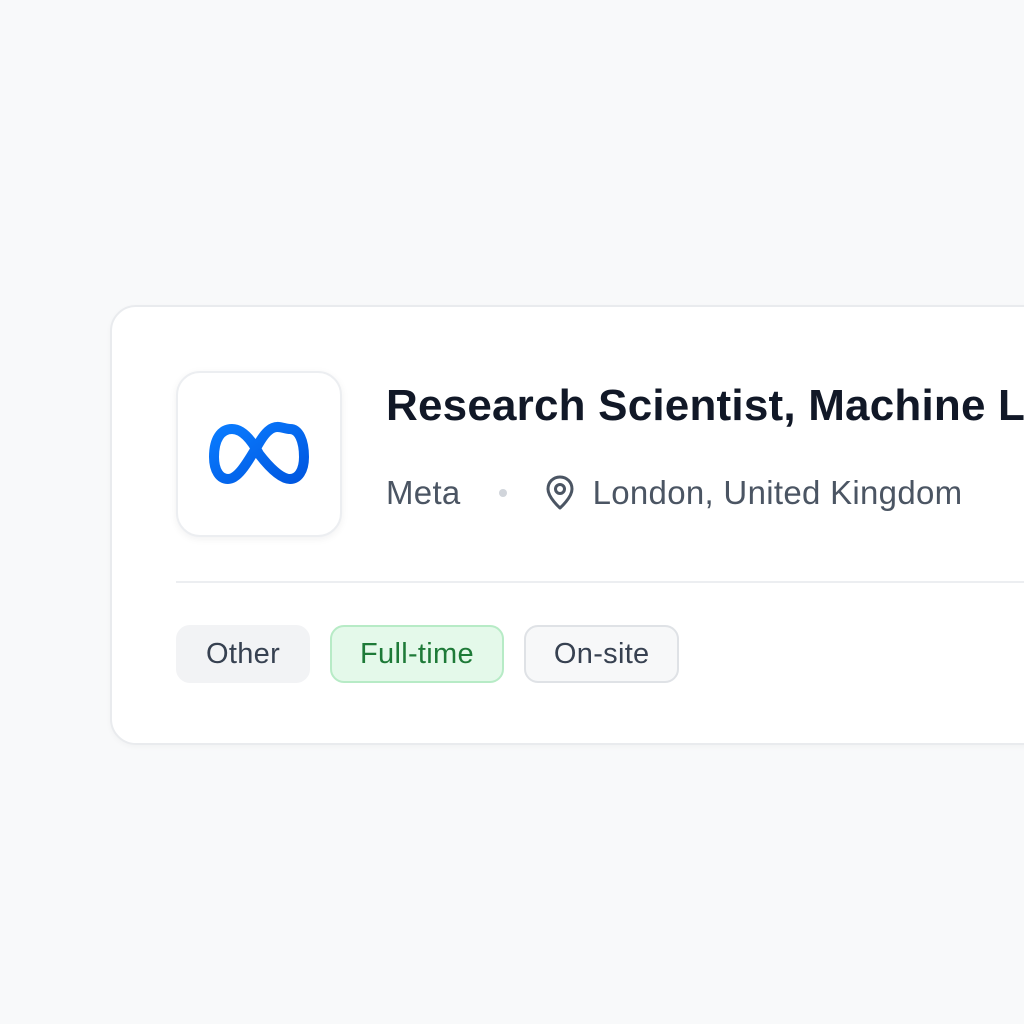  I want to click on company-logo, so click(259, 454).